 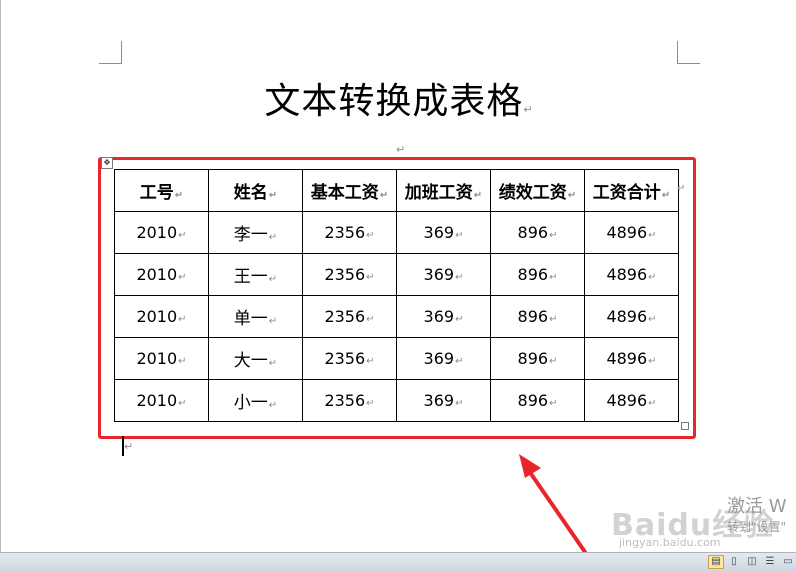 I want to click on header-cell: 加班工资↵, so click(x=443, y=190).